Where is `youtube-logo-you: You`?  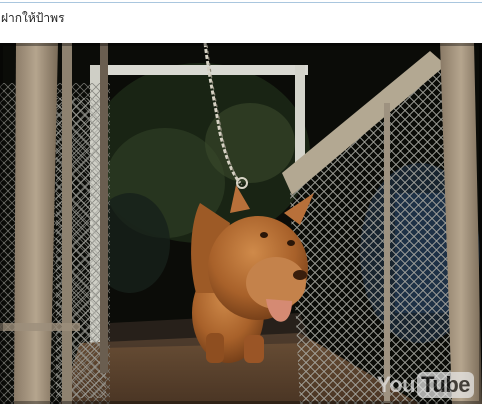 youtube-logo-you: You is located at coordinates (396, 384).